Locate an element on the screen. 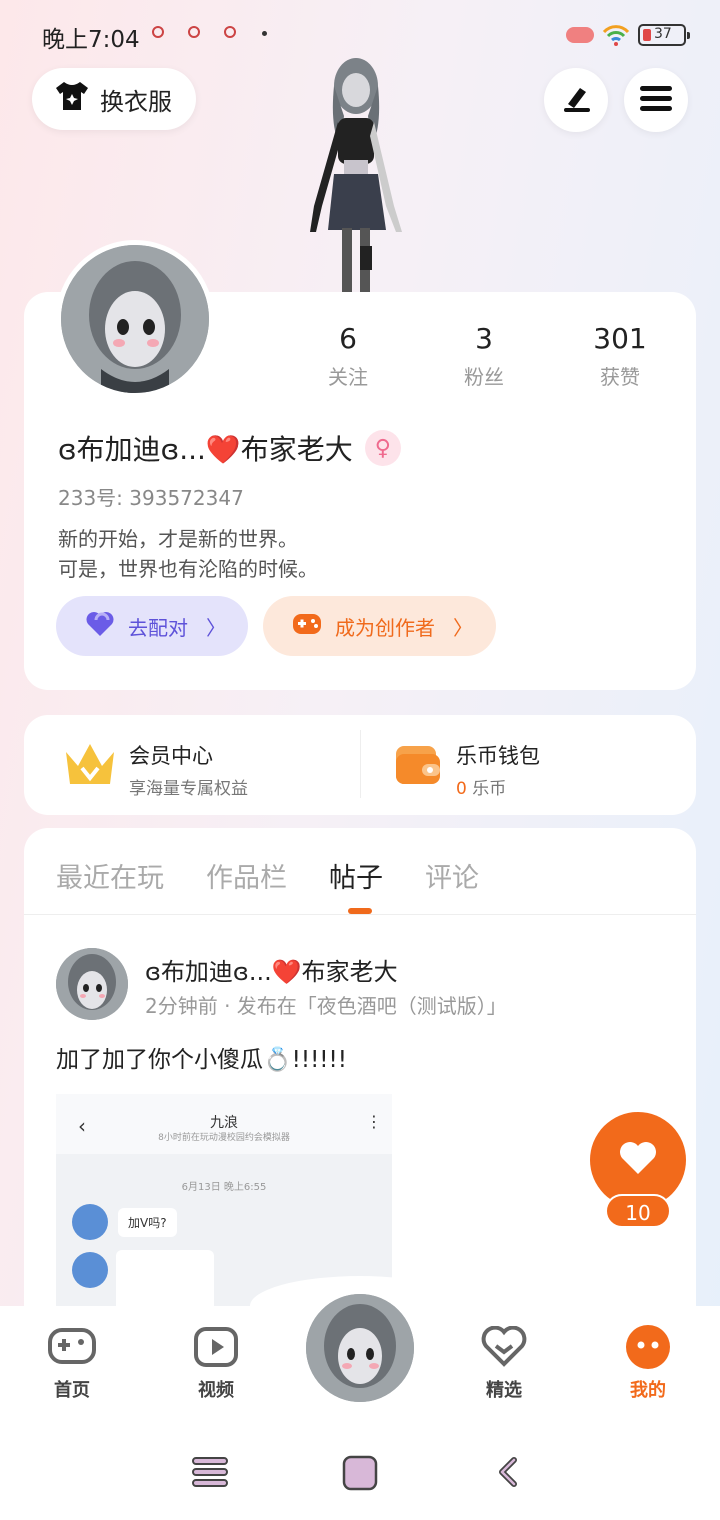  tab-recent-played: 最近在玩 is located at coordinates (110, 875).